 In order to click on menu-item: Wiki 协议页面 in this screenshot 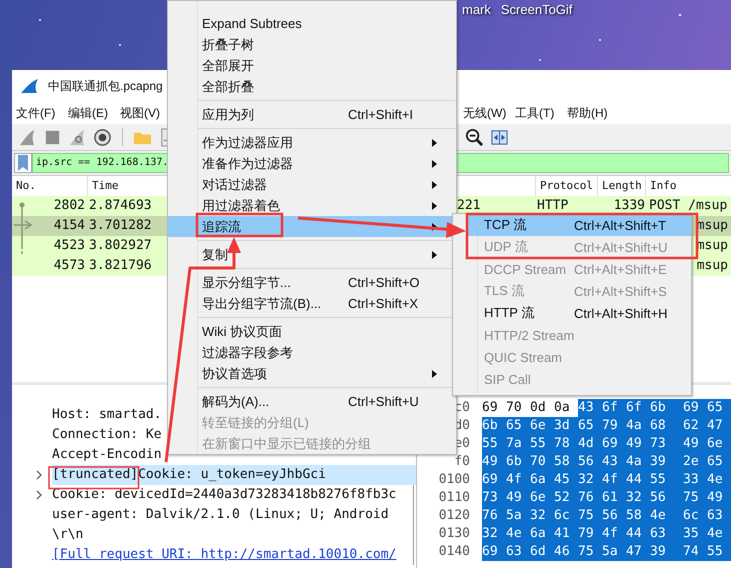, I will do `click(312, 331)`.